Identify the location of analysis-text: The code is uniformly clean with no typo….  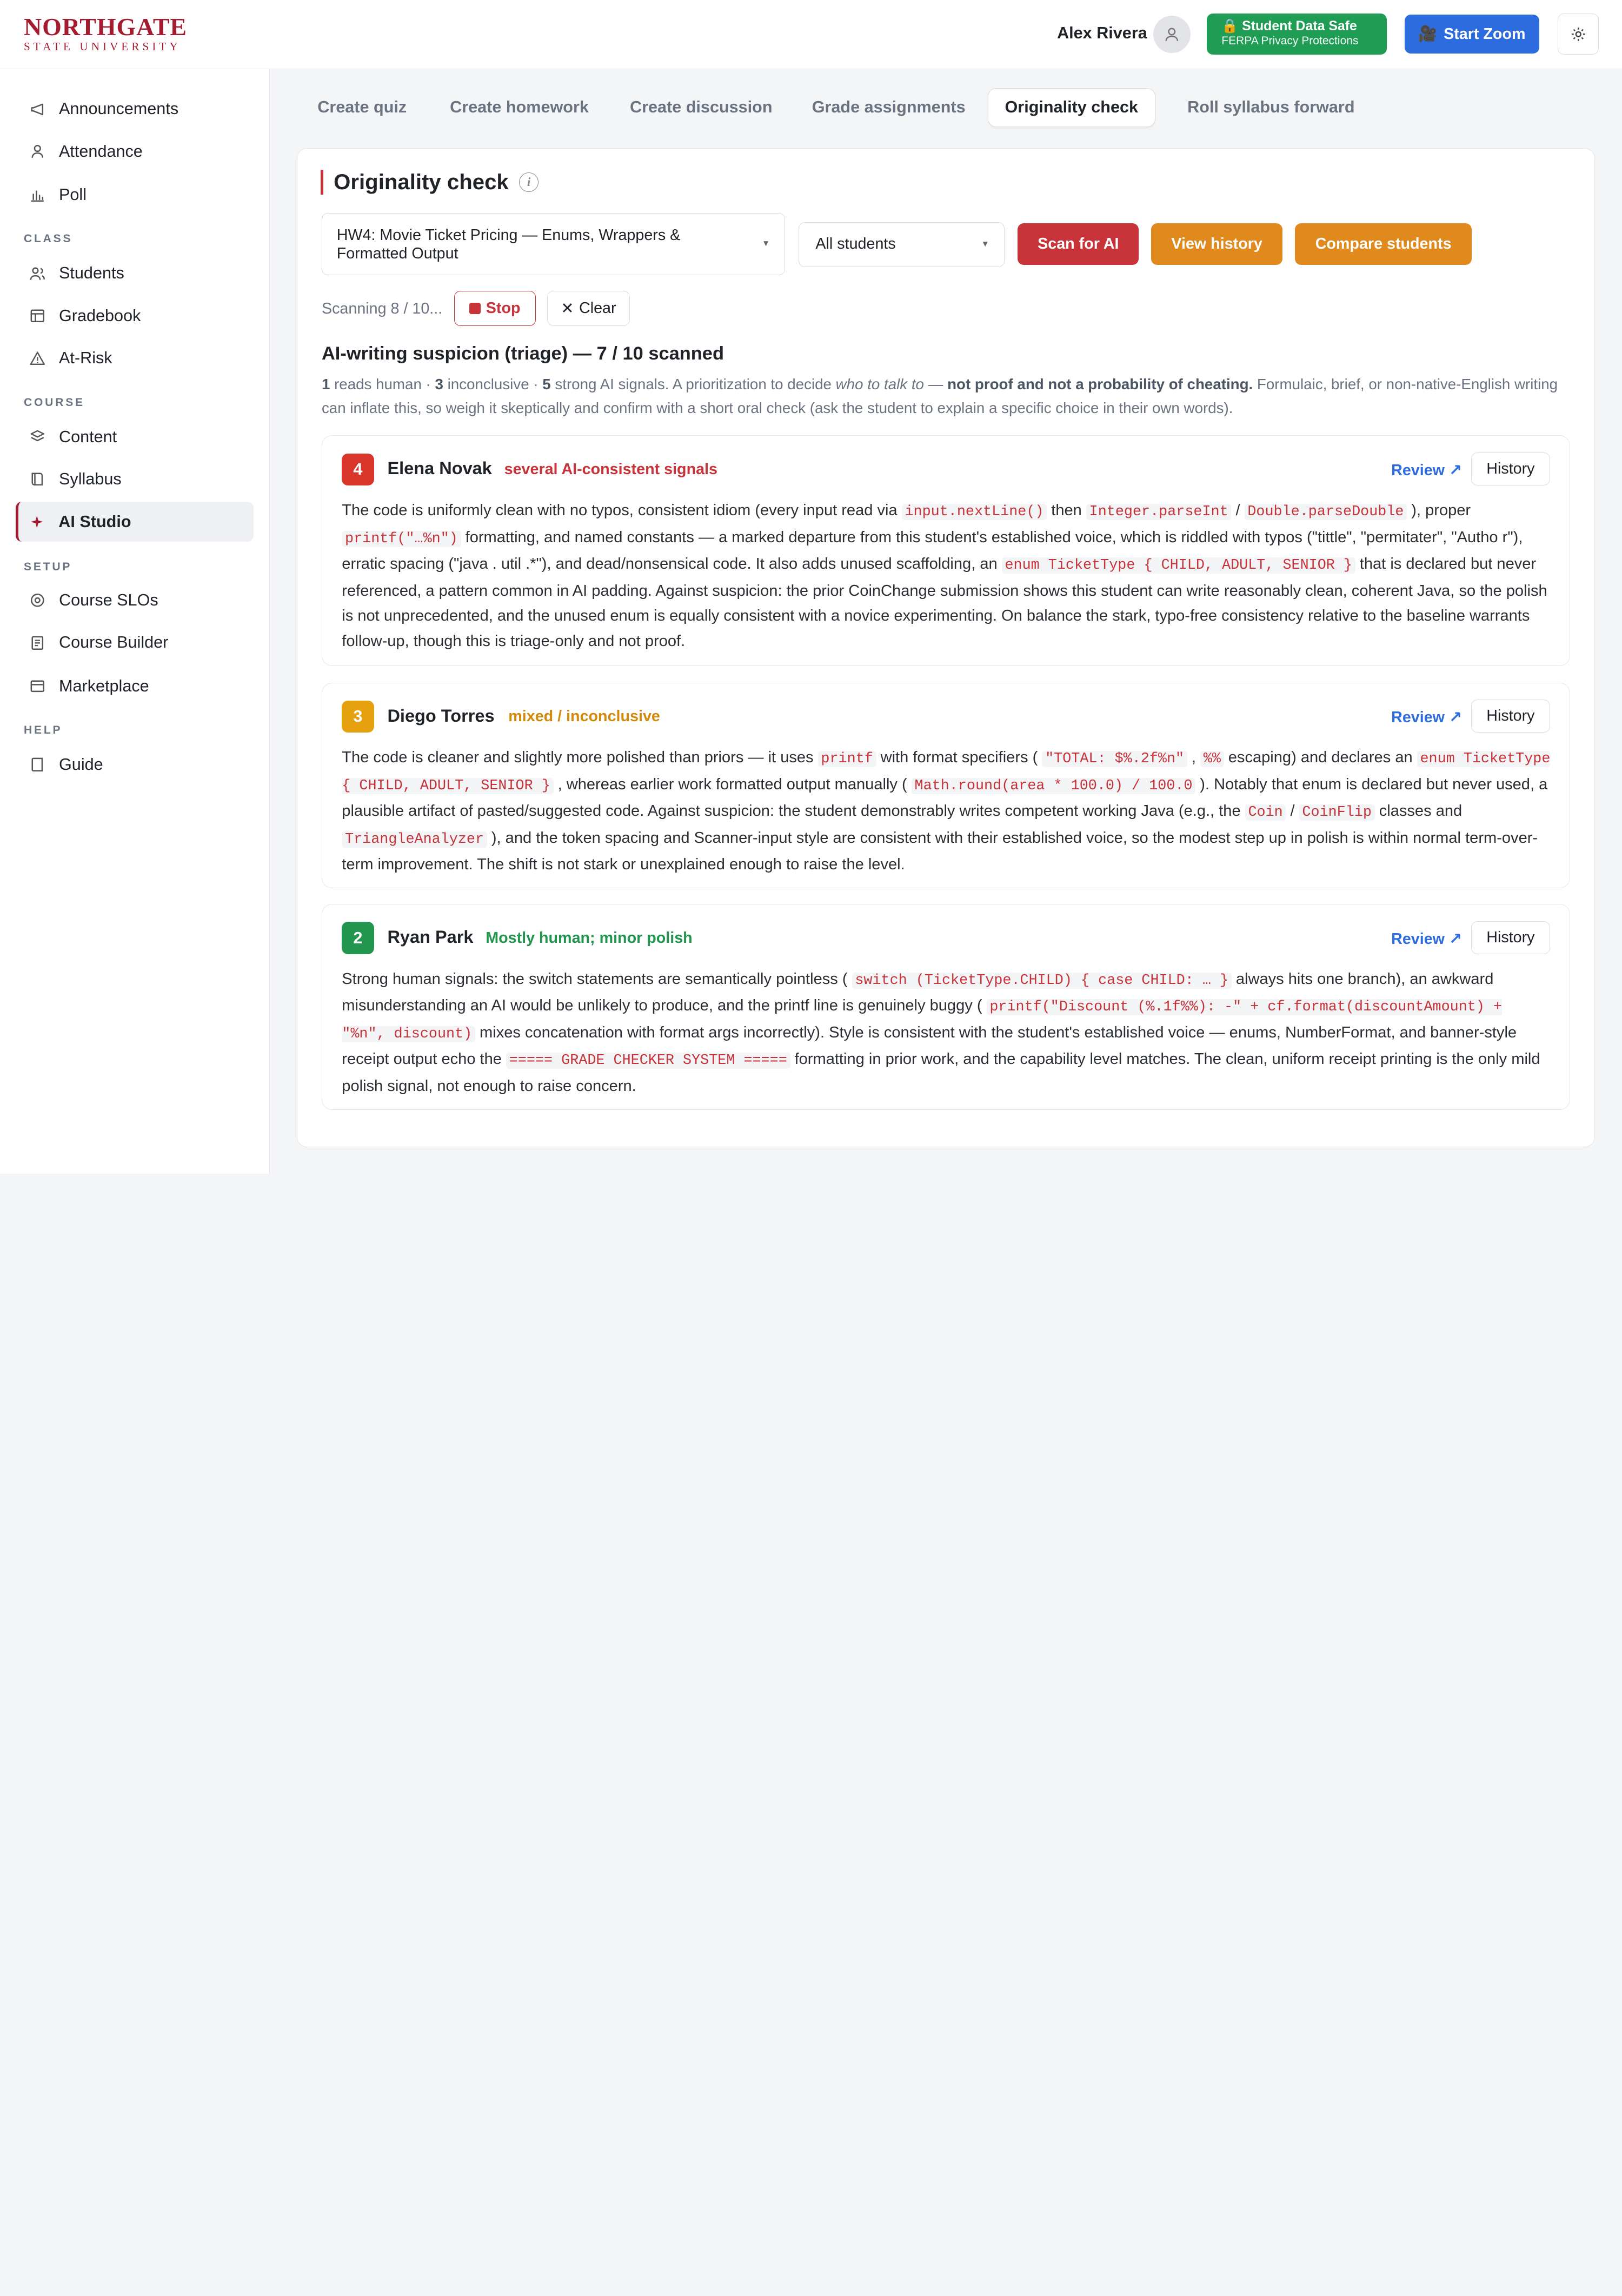
(944, 576).